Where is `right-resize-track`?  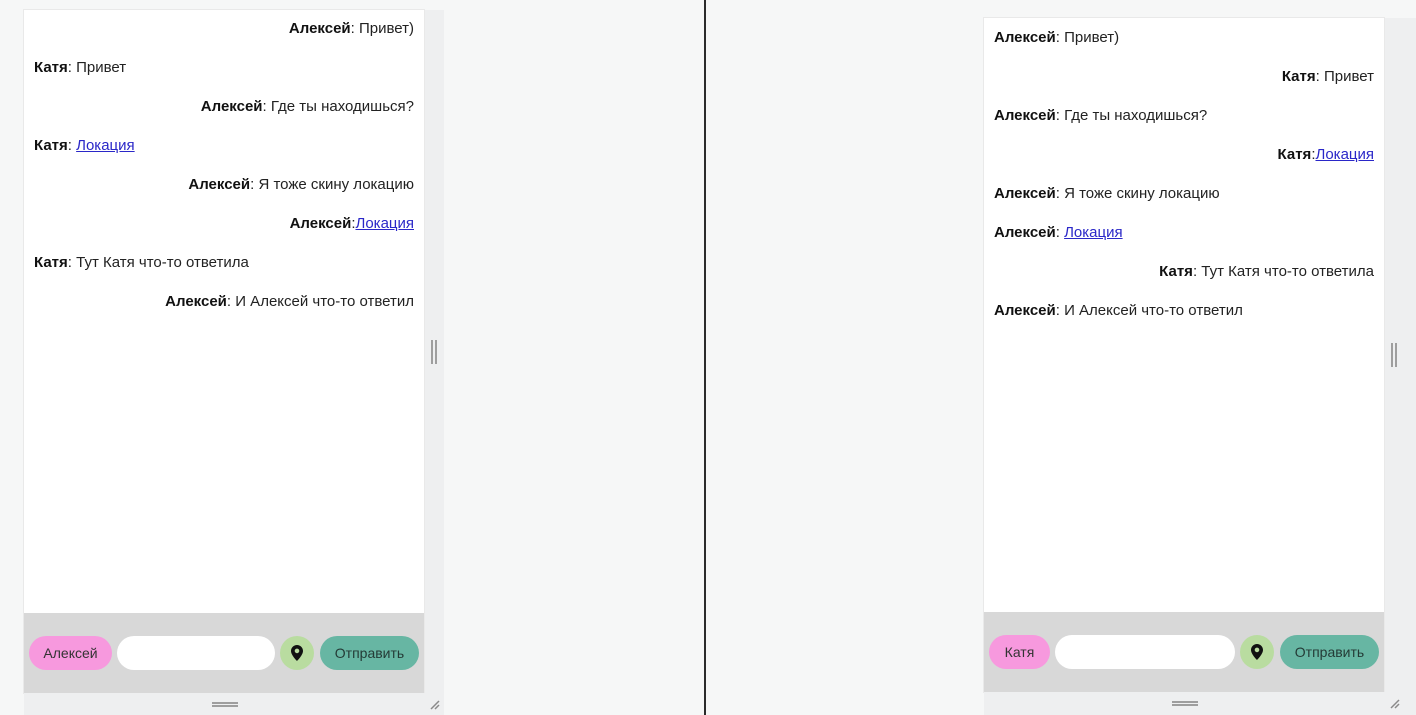
right-resize-track is located at coordinates (1400, 355).